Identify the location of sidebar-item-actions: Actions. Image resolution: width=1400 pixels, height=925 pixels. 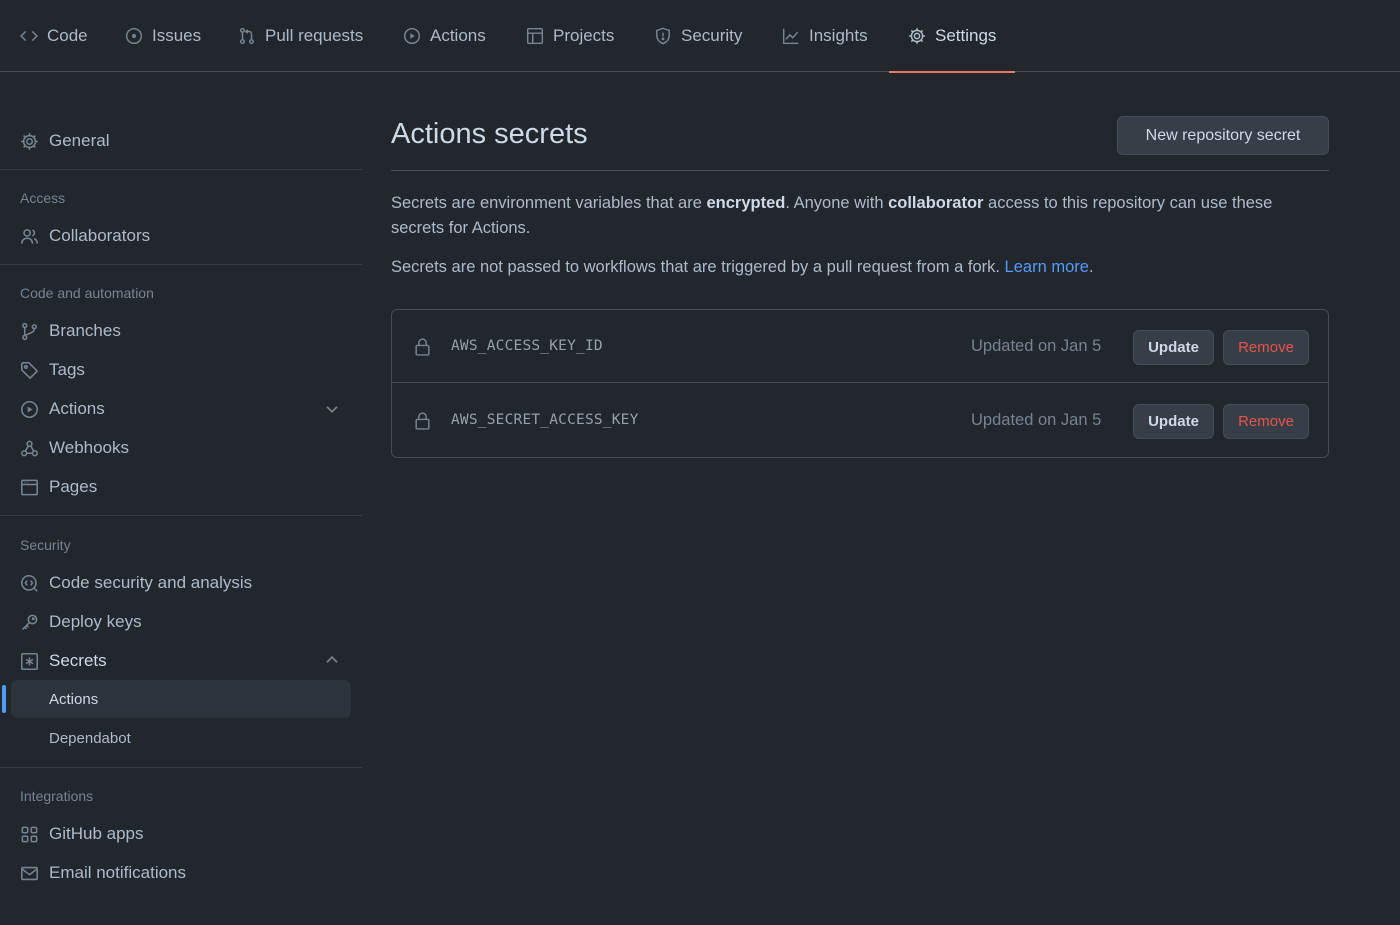
(62, 409).